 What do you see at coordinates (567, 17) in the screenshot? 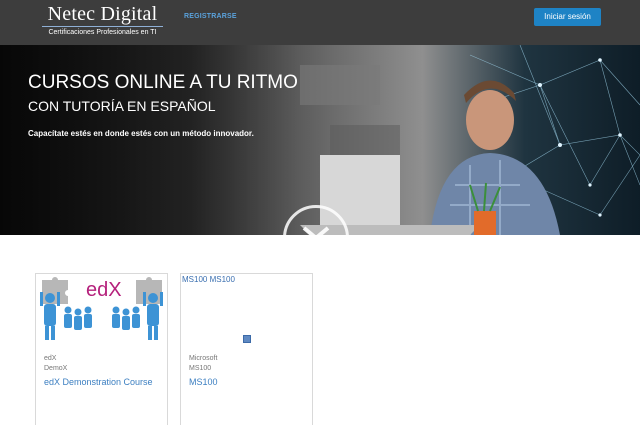
I see `login-button: Iniciar sesión` at bounding box center [567, 17].